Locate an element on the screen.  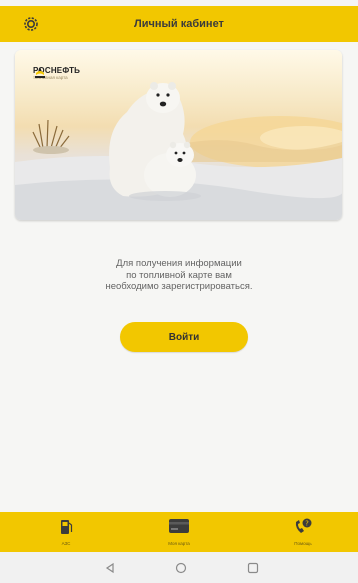
home-icon is located at coordinates (181, 570).